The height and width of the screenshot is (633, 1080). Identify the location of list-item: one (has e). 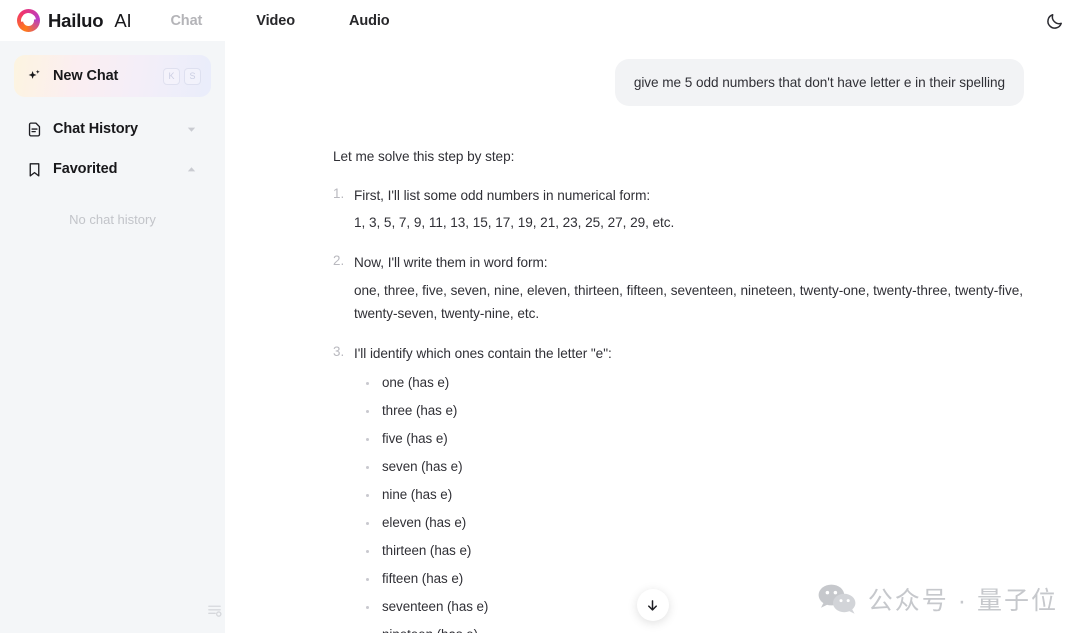
(695, 382).